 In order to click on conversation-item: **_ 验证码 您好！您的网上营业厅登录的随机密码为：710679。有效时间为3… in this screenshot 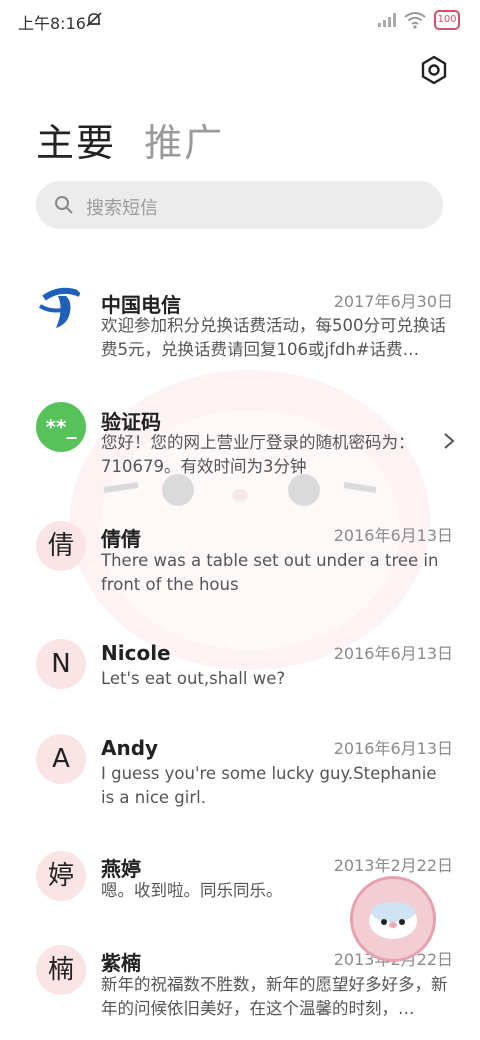, I will do `click(240, 445)`.